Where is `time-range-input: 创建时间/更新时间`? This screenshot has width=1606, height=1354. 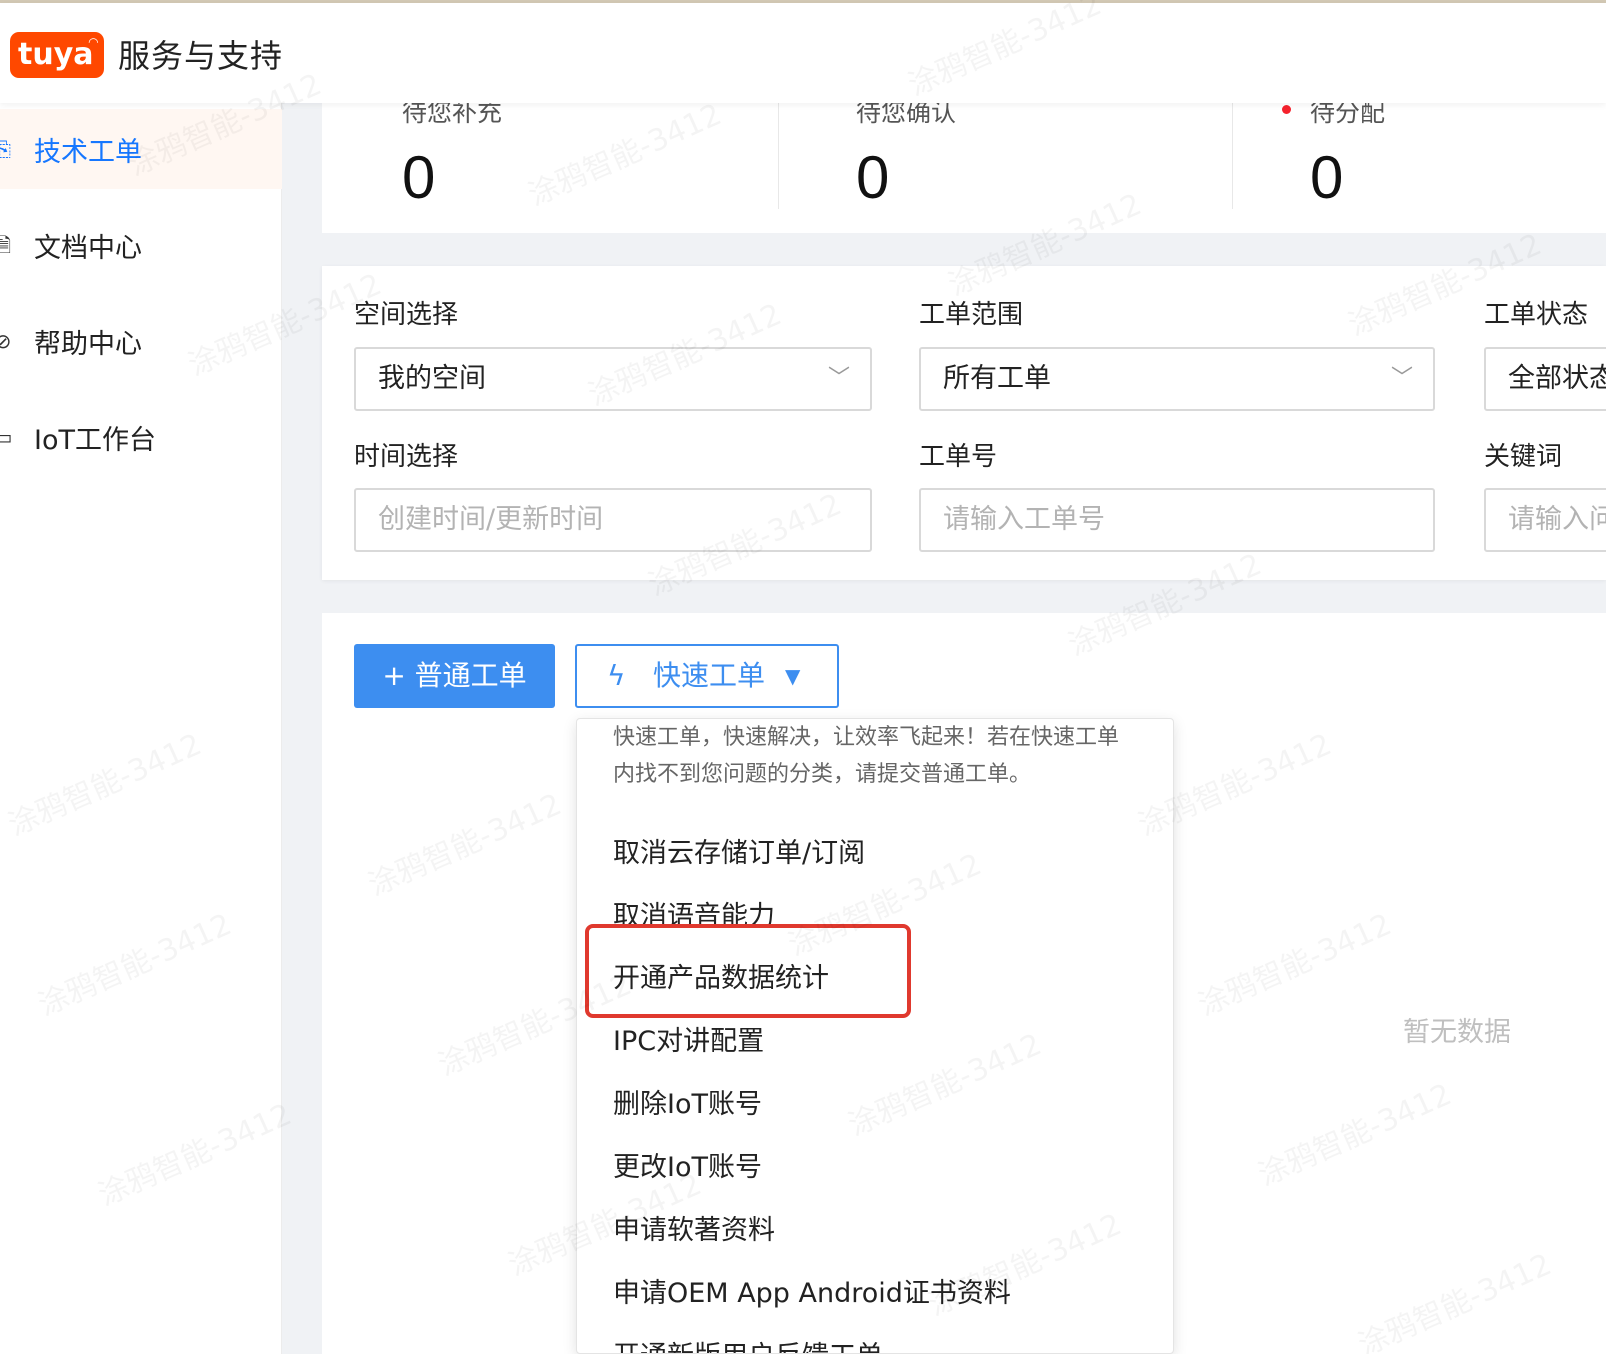 time-range-input: 创建时间/更新时间 is located at coordinates (613, 520).